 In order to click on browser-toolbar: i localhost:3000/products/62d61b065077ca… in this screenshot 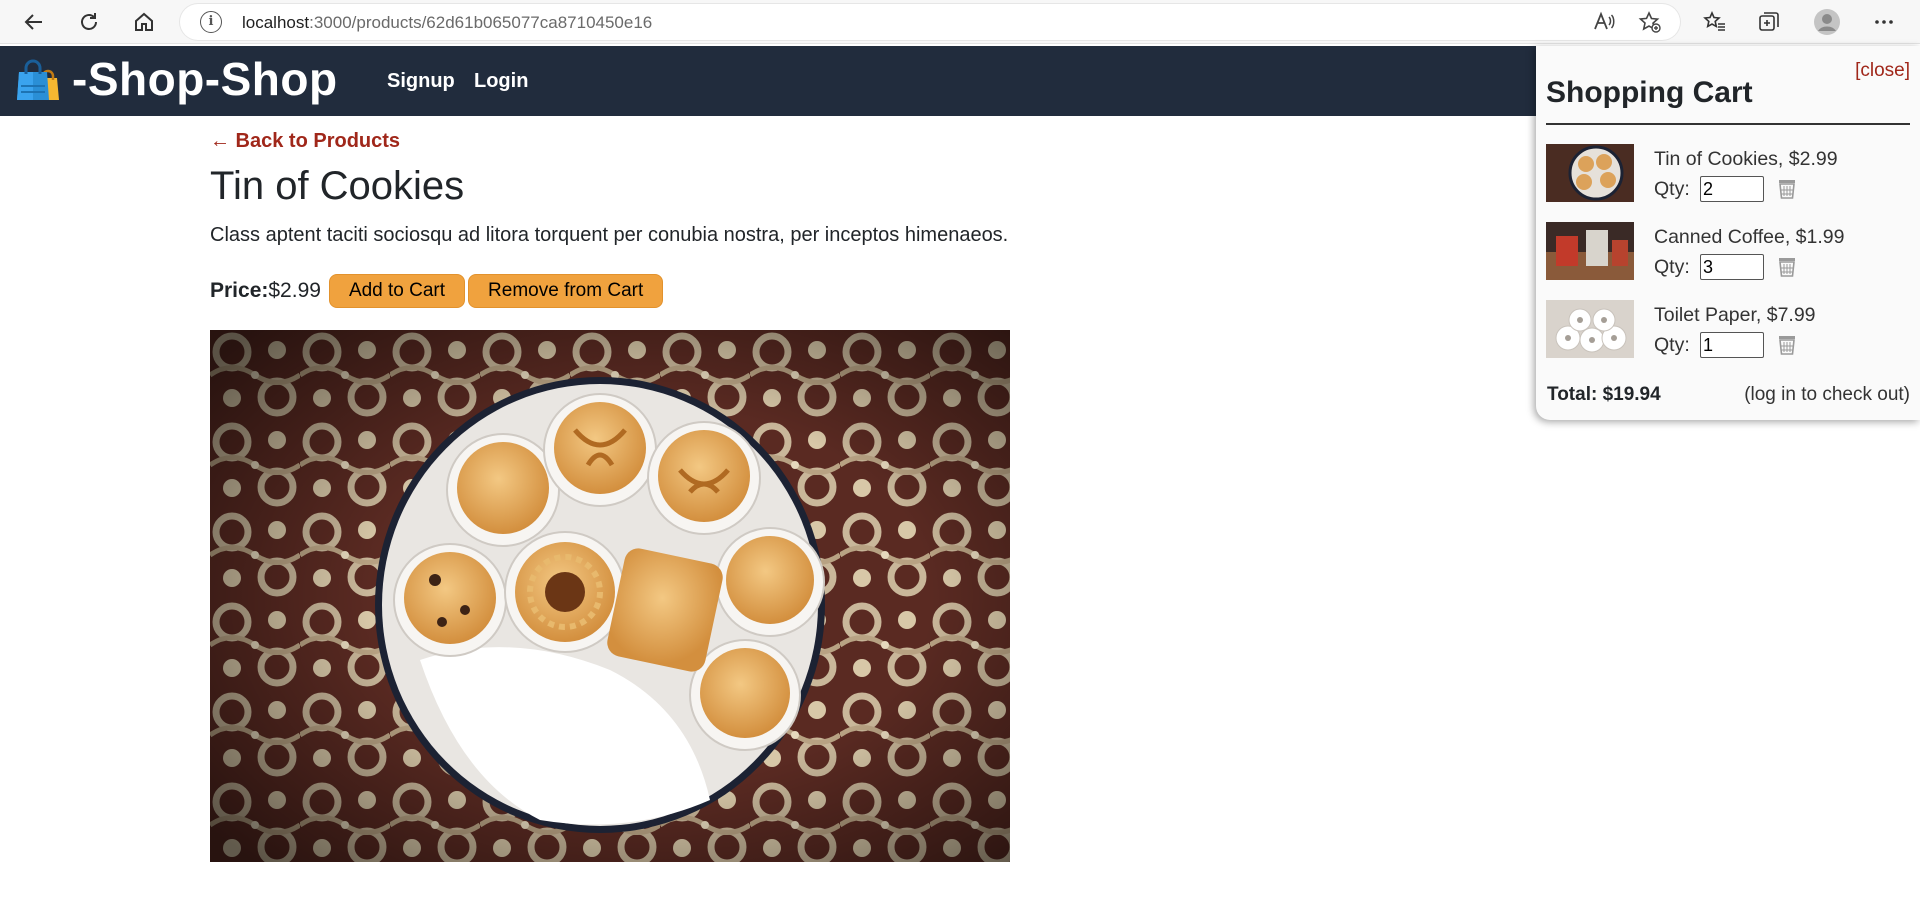, I will do `click(960, 22)`.